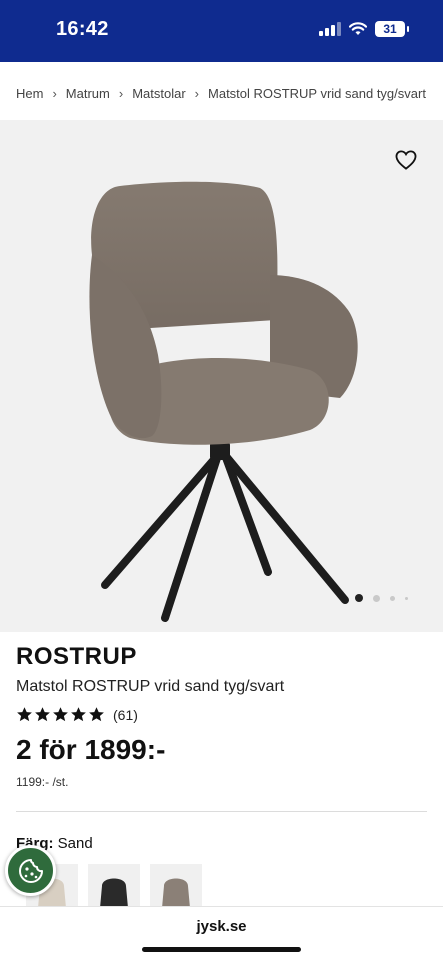 The image size is (443, 960). What do you see at coordinates (381, 598) in the screenshot?
I see `gallery-pagination` at bounding box center [381, 598].